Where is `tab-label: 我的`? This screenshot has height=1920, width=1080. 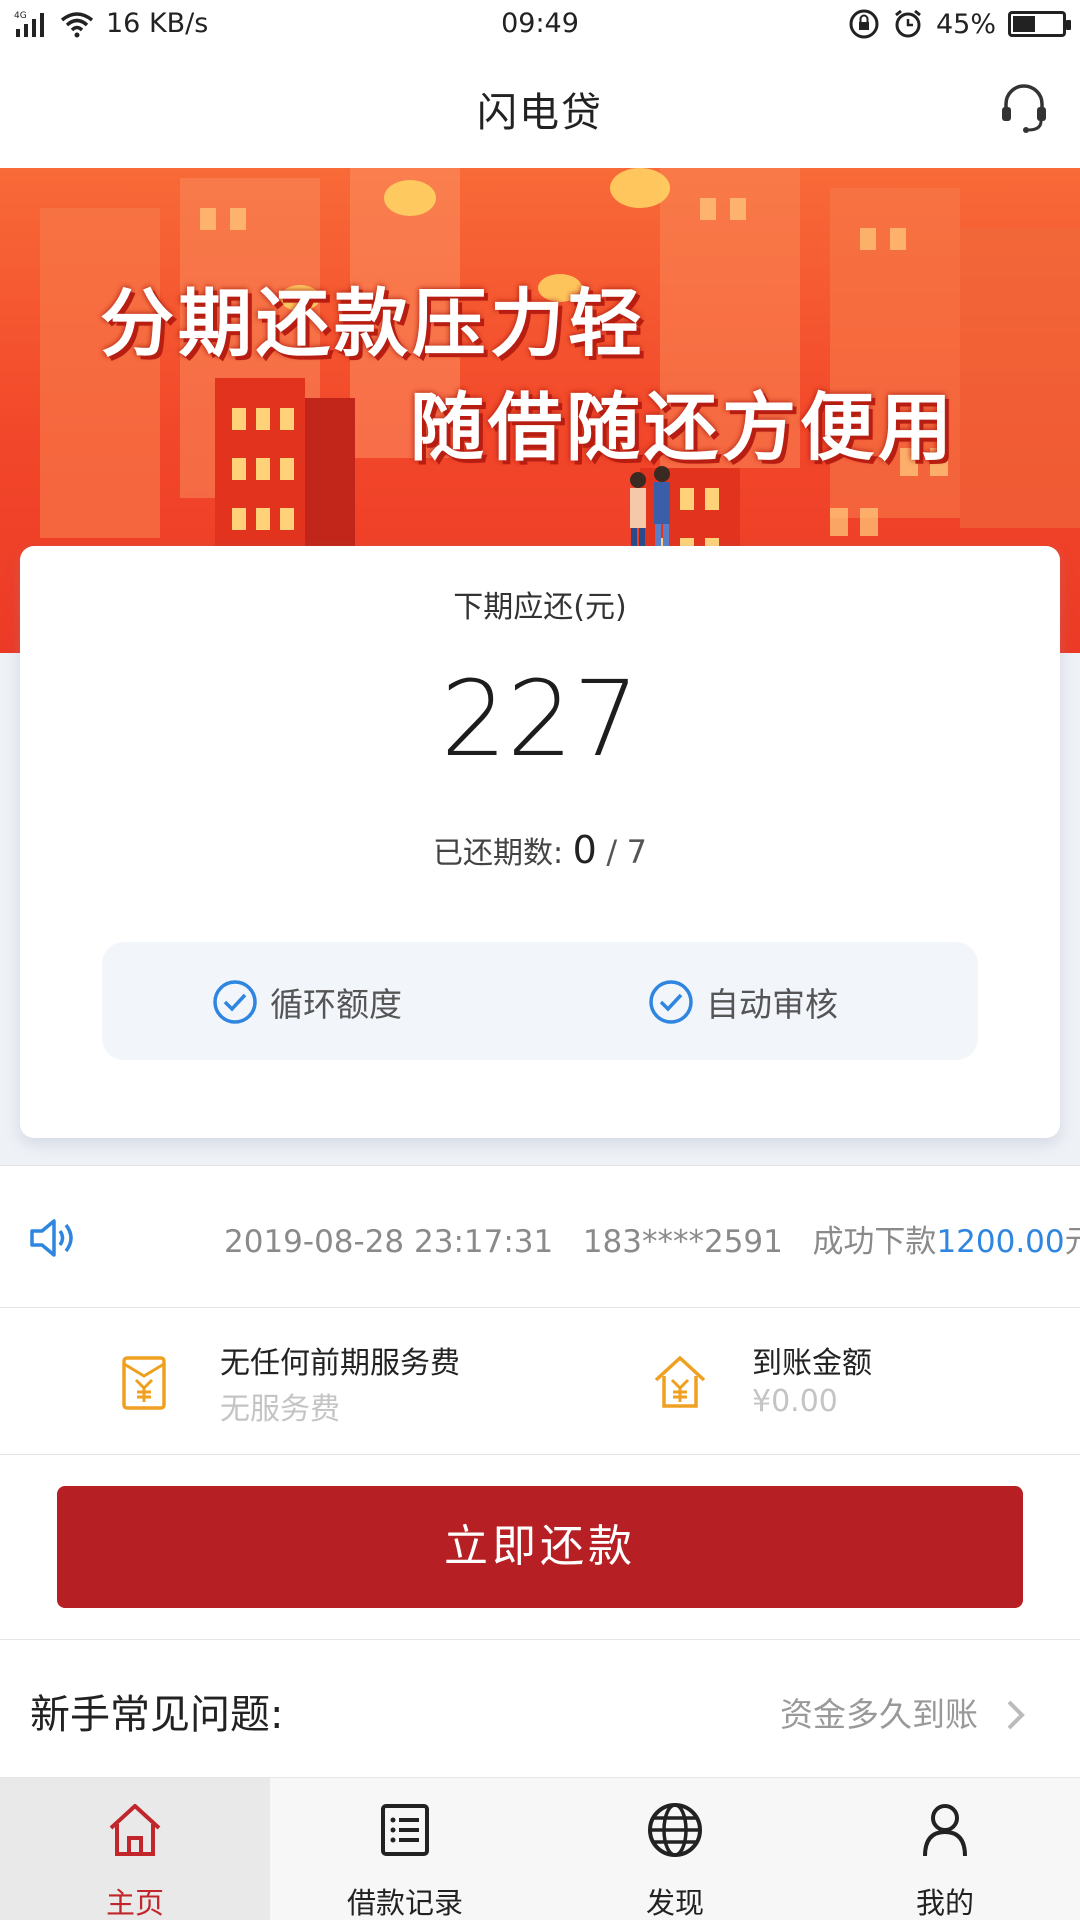
tab-label: 我的 is located at coordinates (944, 1903).